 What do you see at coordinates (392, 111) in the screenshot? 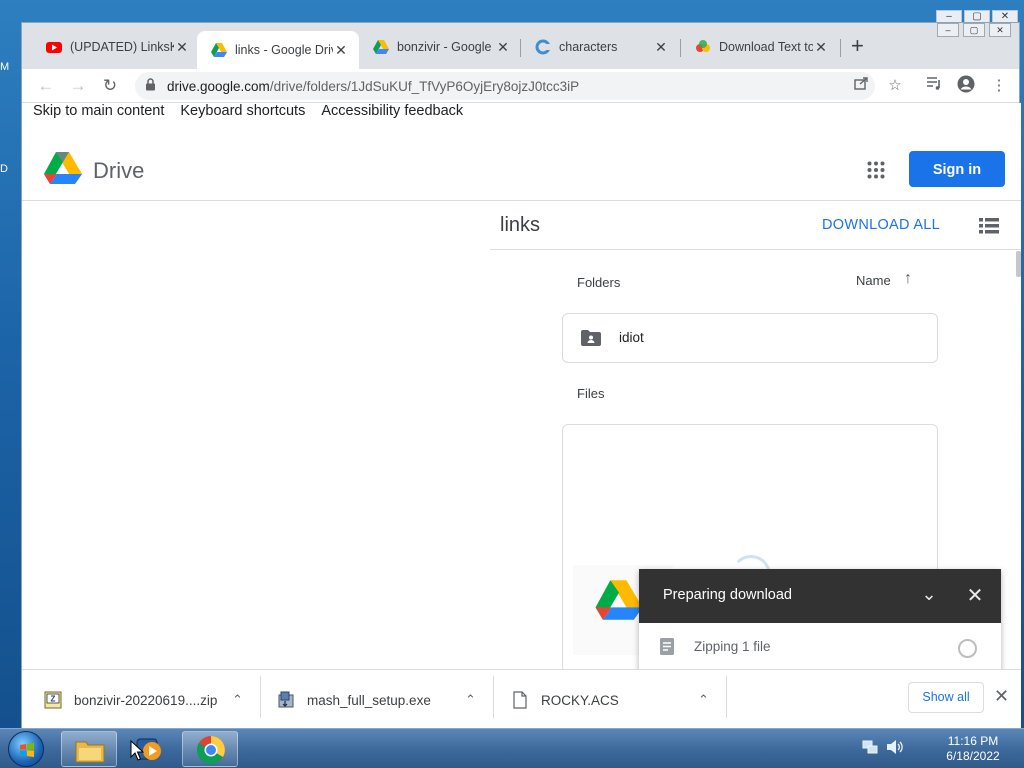
I see `accessibility-feedback-link: Accessibility feedback` at bounding box center [392, 111].